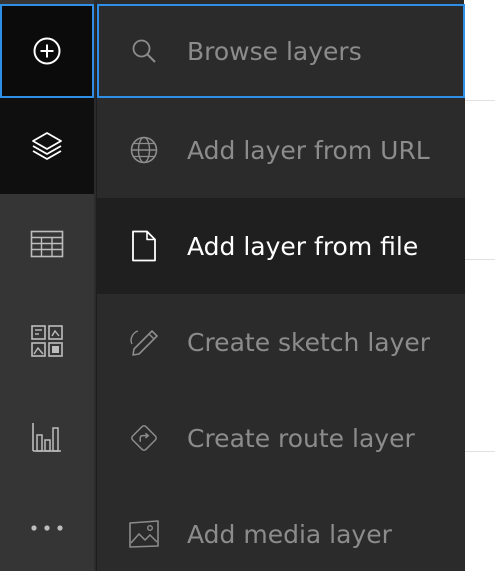  What do you see at coordinates (308, 150) in the screenshot?
I see `menu-item-label: Add layer from URL` at bounding box center [308, 150].